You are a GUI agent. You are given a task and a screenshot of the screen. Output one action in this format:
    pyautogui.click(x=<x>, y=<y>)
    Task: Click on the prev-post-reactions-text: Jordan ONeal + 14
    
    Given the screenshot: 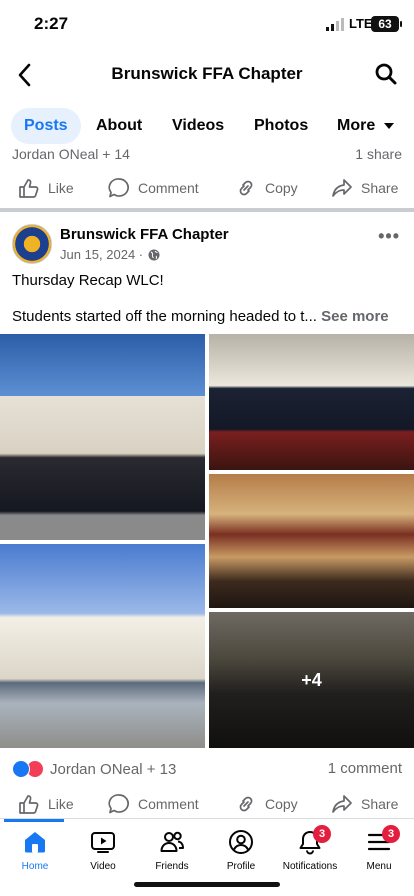 What is the action you would take?
    pyautogui.click(x=71, y=153)
    